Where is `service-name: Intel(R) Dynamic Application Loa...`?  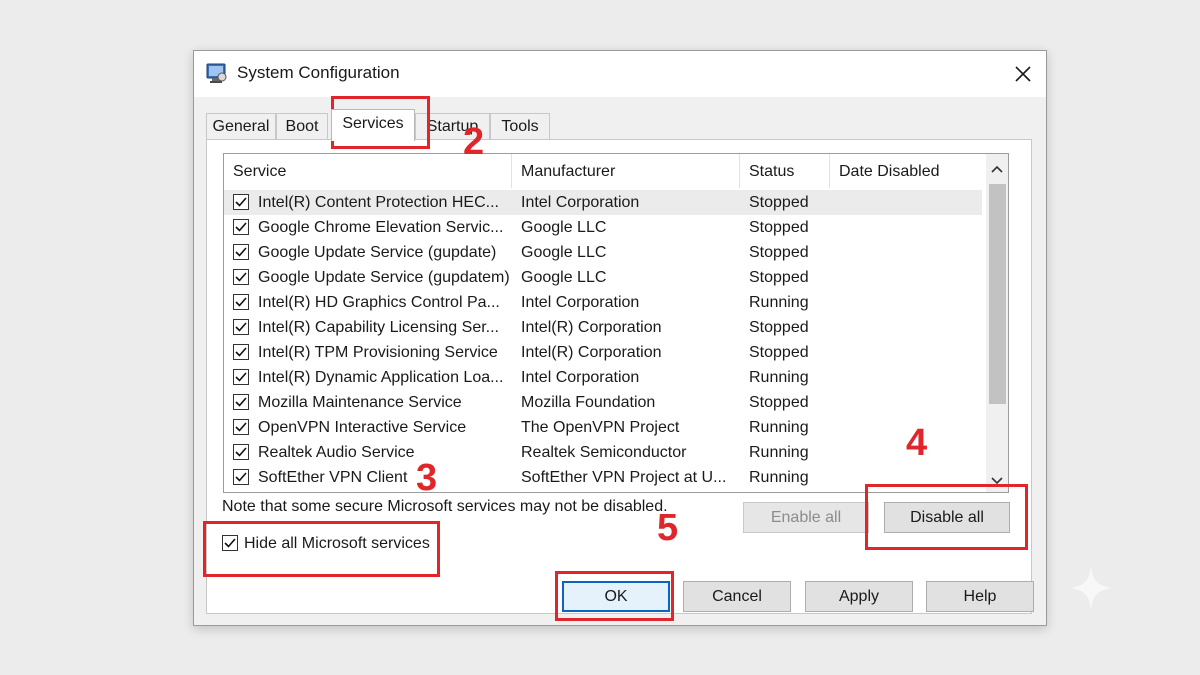
service-name: Intel(R) Dynamic Application Loa... is located at coordinates (381, 377).